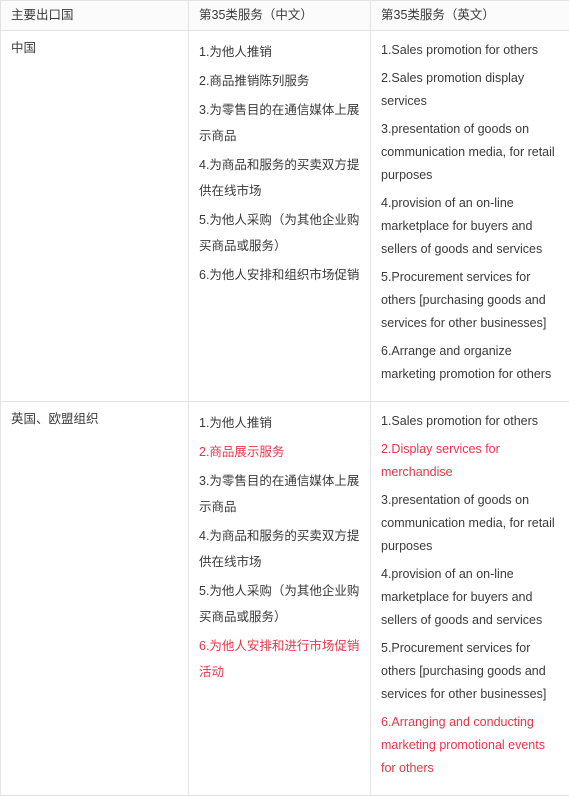 Image resolution: width=569 pixels, height=796 pixels. I want to click on service-item: 2.商品推销陈列服务, so click(279, 81).